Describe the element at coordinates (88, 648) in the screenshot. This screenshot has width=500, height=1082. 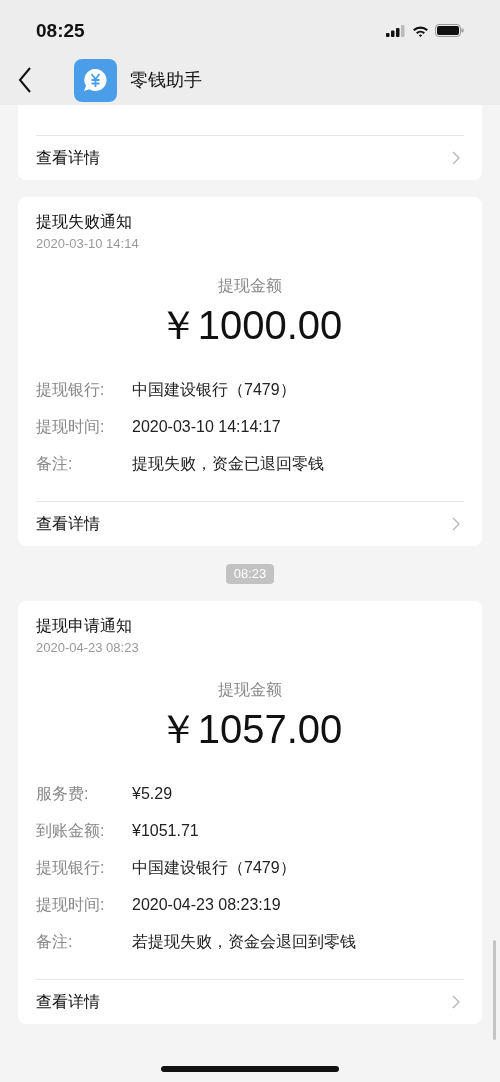
I see `notice-date: 2020-04-23 08:23` at that location.